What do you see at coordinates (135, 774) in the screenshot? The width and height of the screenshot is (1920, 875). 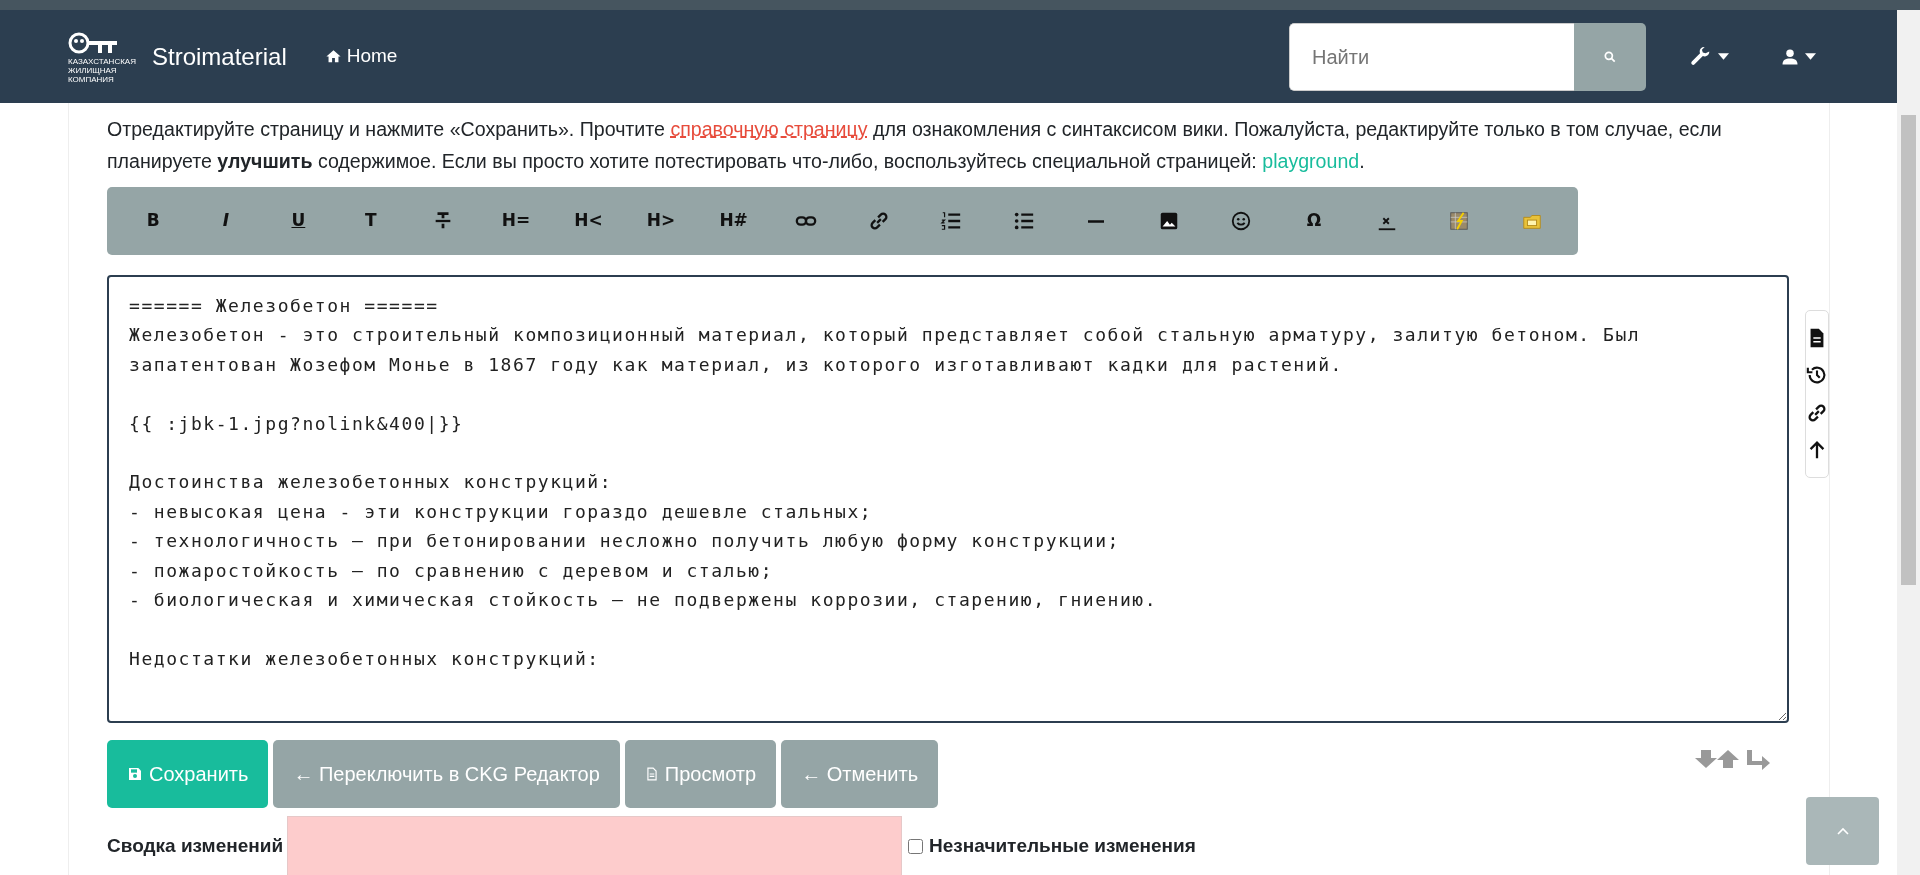 I see `save-icon` at bounding box center [135, 774].